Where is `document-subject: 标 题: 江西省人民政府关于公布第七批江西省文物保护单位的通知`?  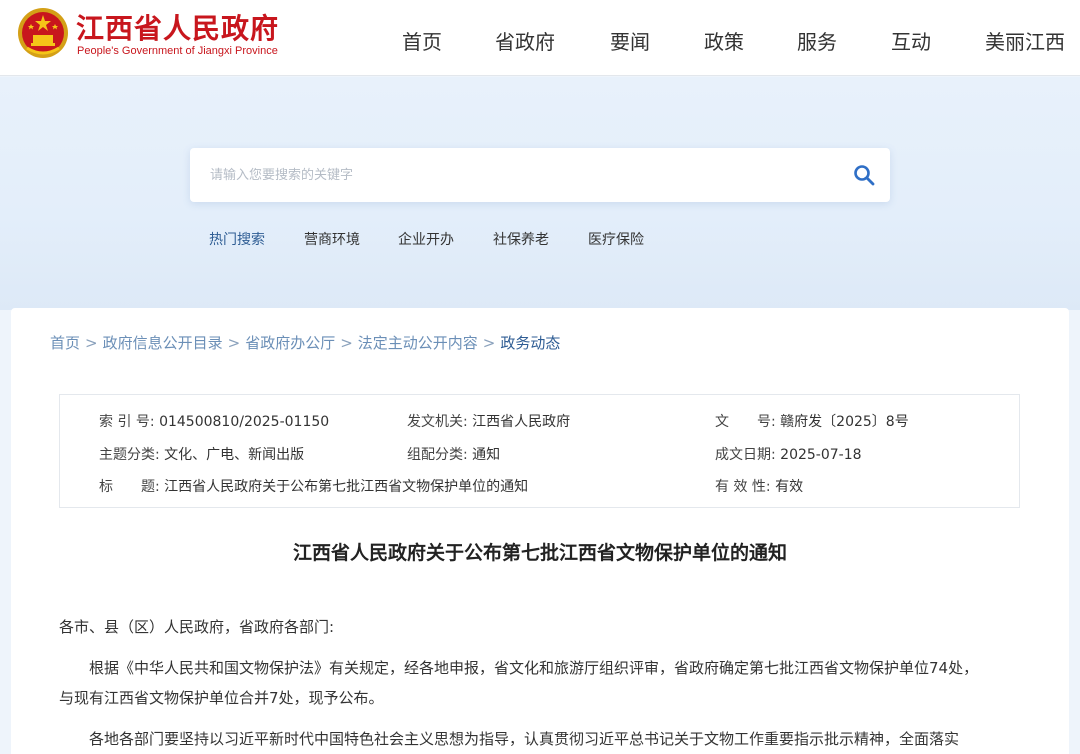
document-subject: 标 题: 江西省人民政府关于公布第七批江西省文物保护单位的通知 is located at coordinates (314, 487).